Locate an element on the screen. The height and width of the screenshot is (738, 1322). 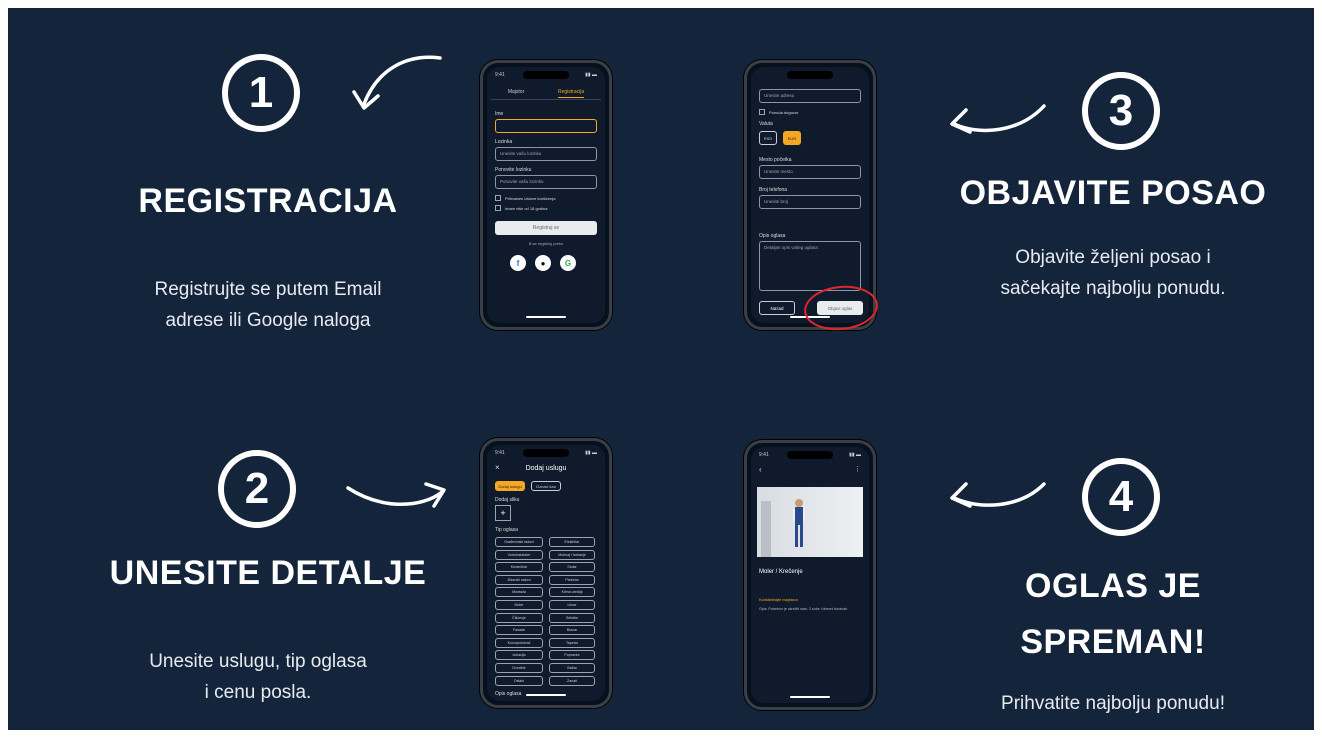
step-1-number-badge: 1 is located at coordinates (261, 93).